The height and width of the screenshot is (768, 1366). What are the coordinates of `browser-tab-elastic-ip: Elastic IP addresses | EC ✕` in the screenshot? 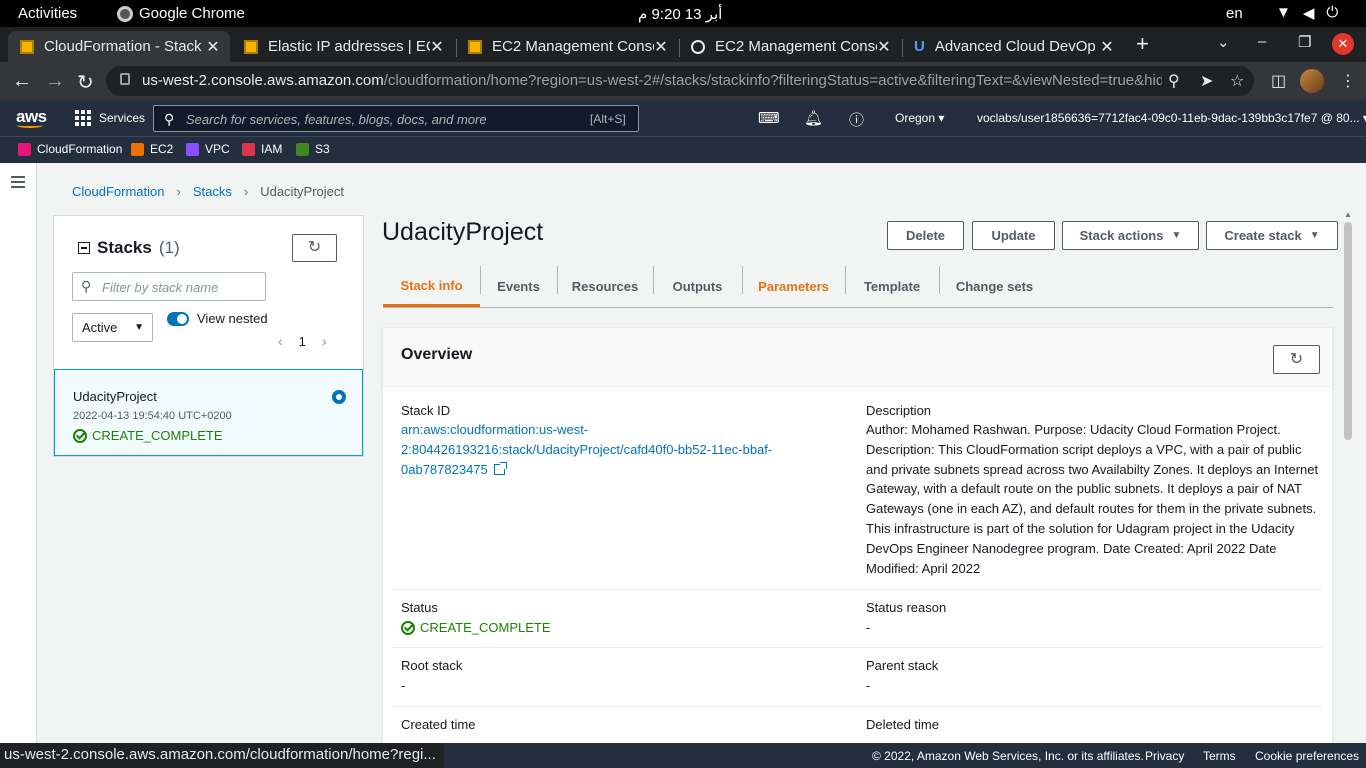 It's located at (343, 46).